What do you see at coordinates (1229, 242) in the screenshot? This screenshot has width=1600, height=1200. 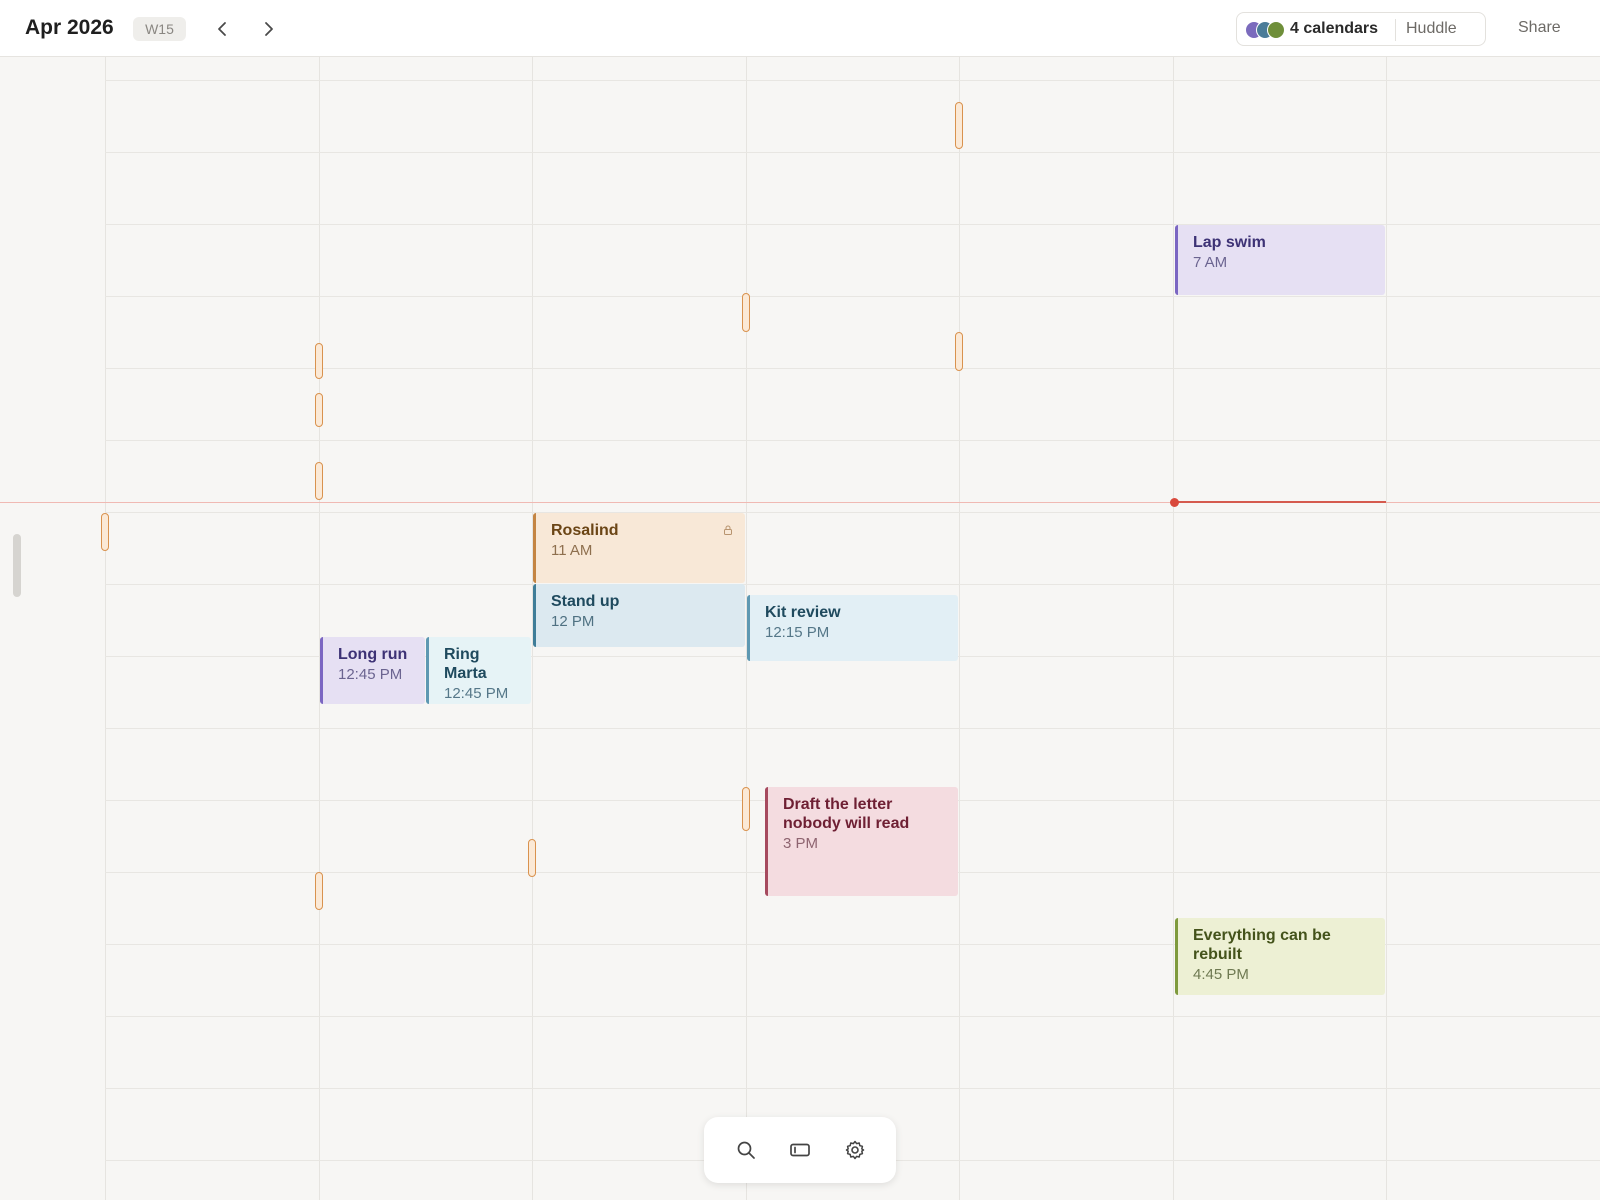 I see `event-title: Lap swim` at bounding box center [1229, 242].